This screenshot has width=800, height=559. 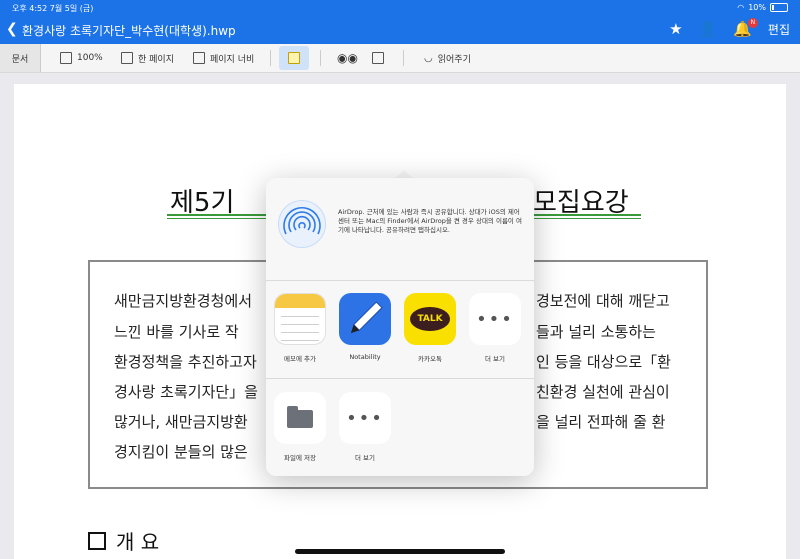 I want to click on box-line-right: 친환경 실천에 관심이, so click(x=603, y=392).